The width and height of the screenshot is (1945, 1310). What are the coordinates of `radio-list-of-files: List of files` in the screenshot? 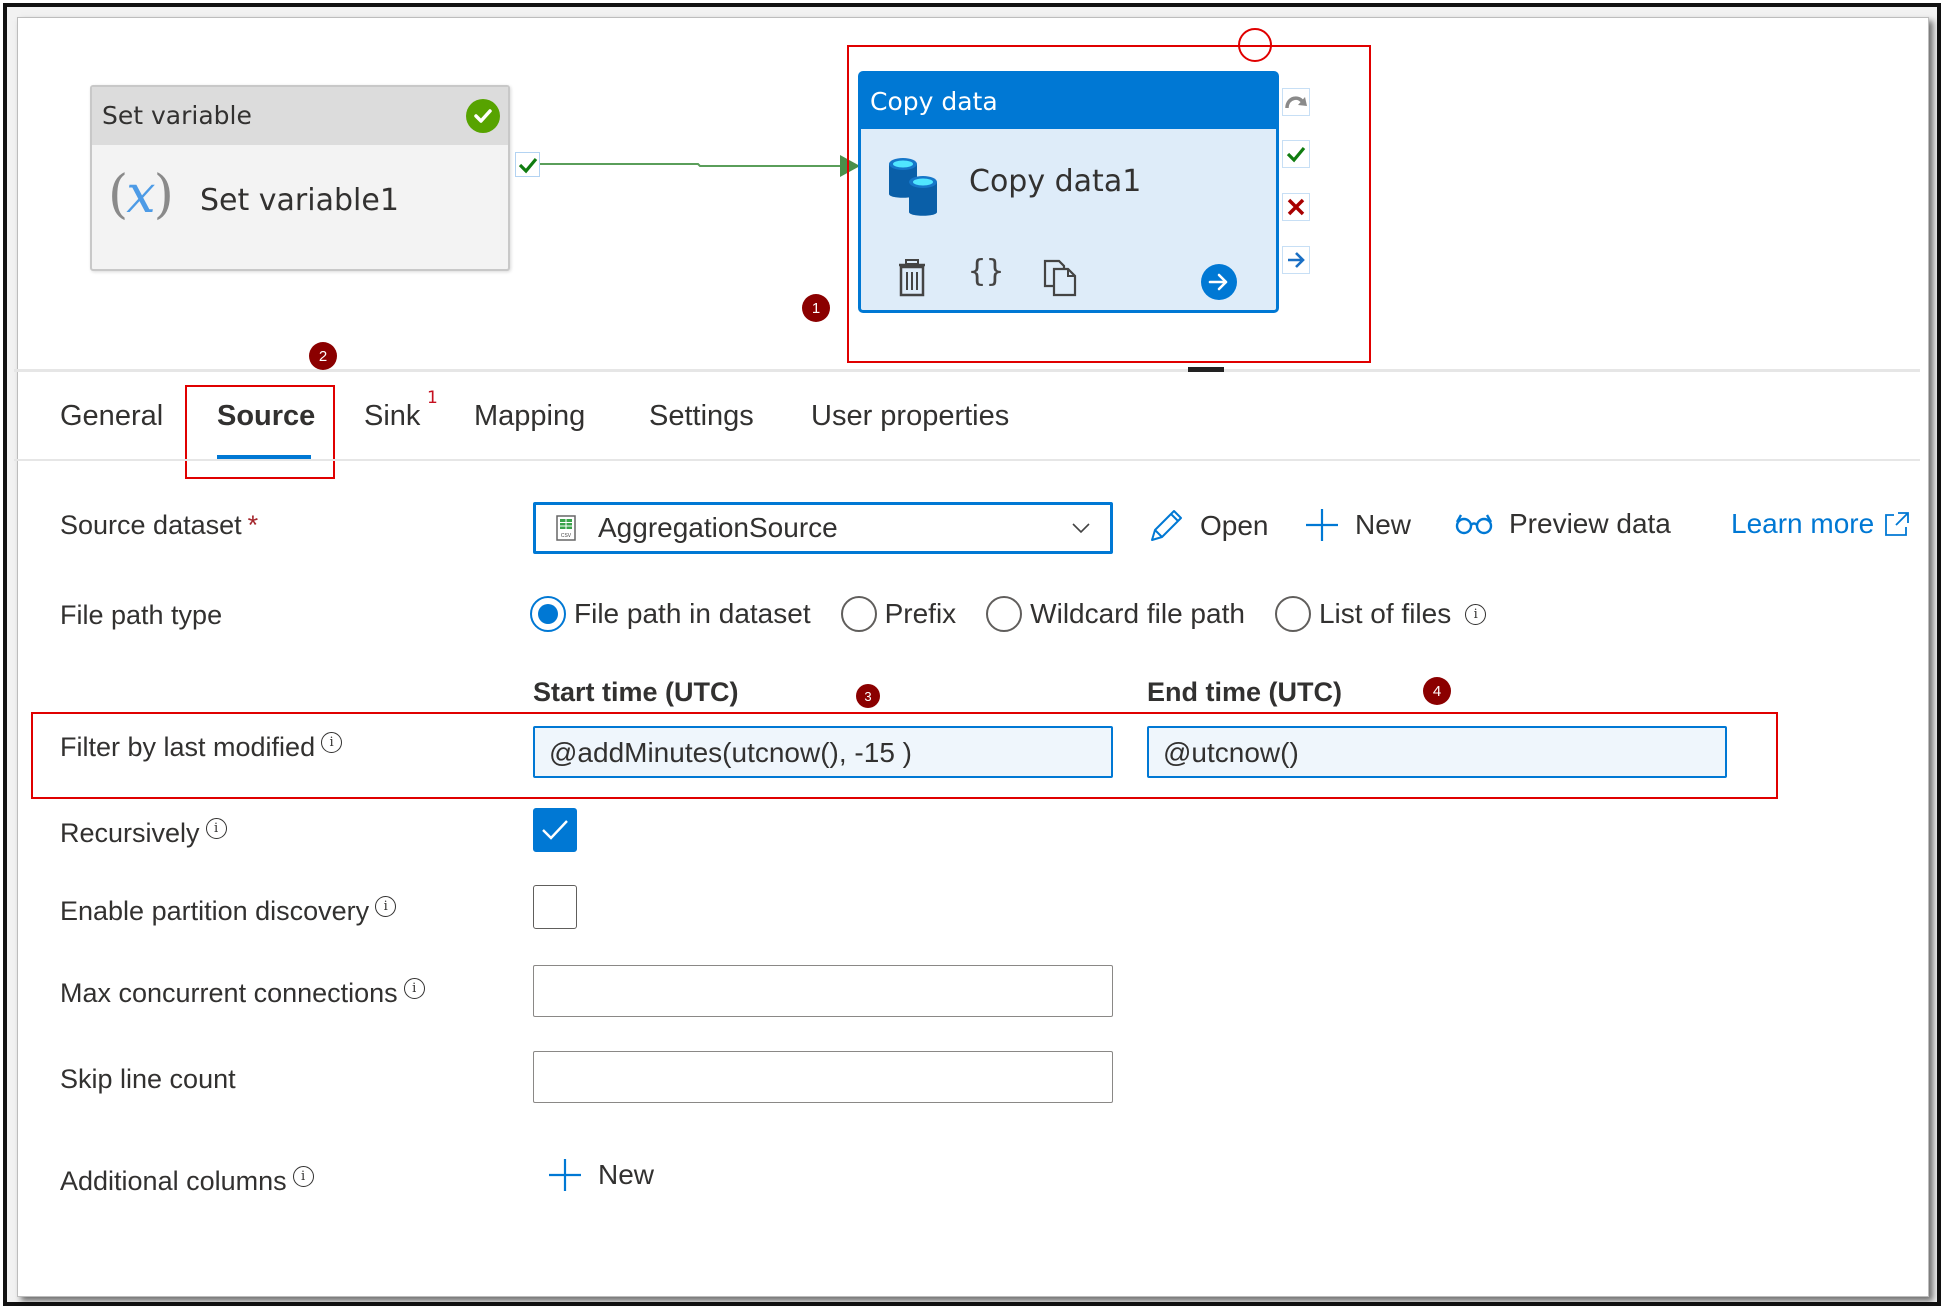 It's located at (1362, 614).